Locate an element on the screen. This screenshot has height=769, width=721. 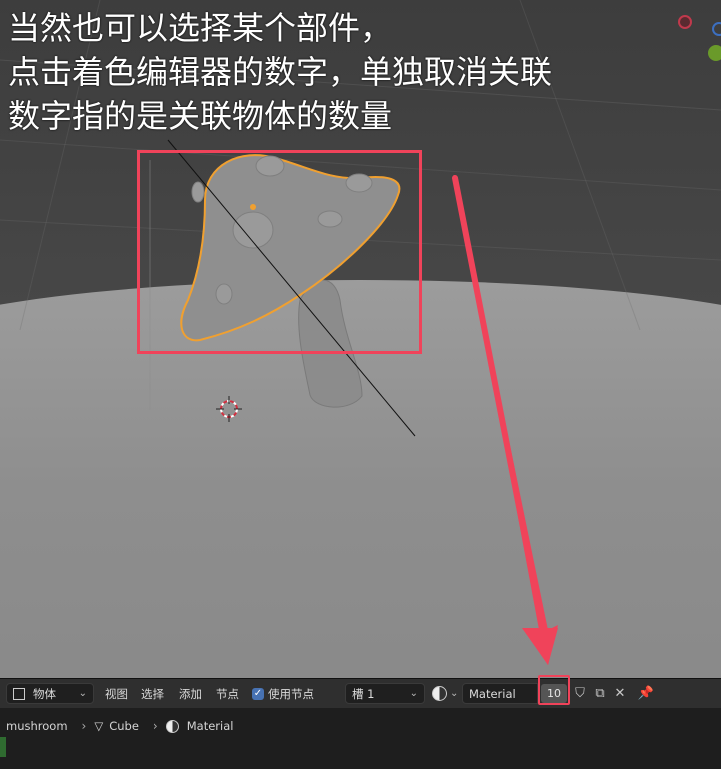
3d-cursor-icon is located at coordinates (229, 409).